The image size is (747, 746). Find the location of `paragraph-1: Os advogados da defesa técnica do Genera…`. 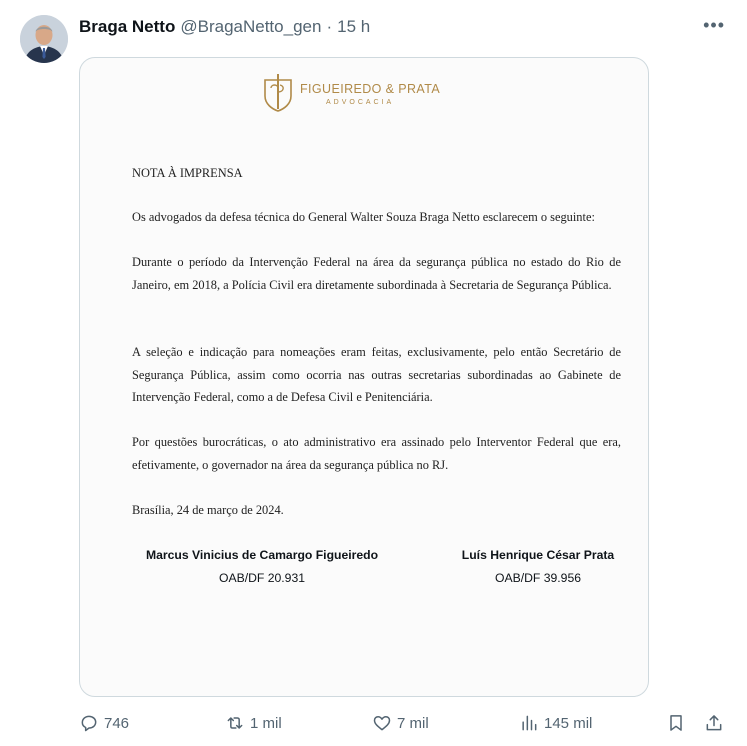

paragraph-1: Os advogados da defesa técnica do Genera… is located at coordinates (363, 217).